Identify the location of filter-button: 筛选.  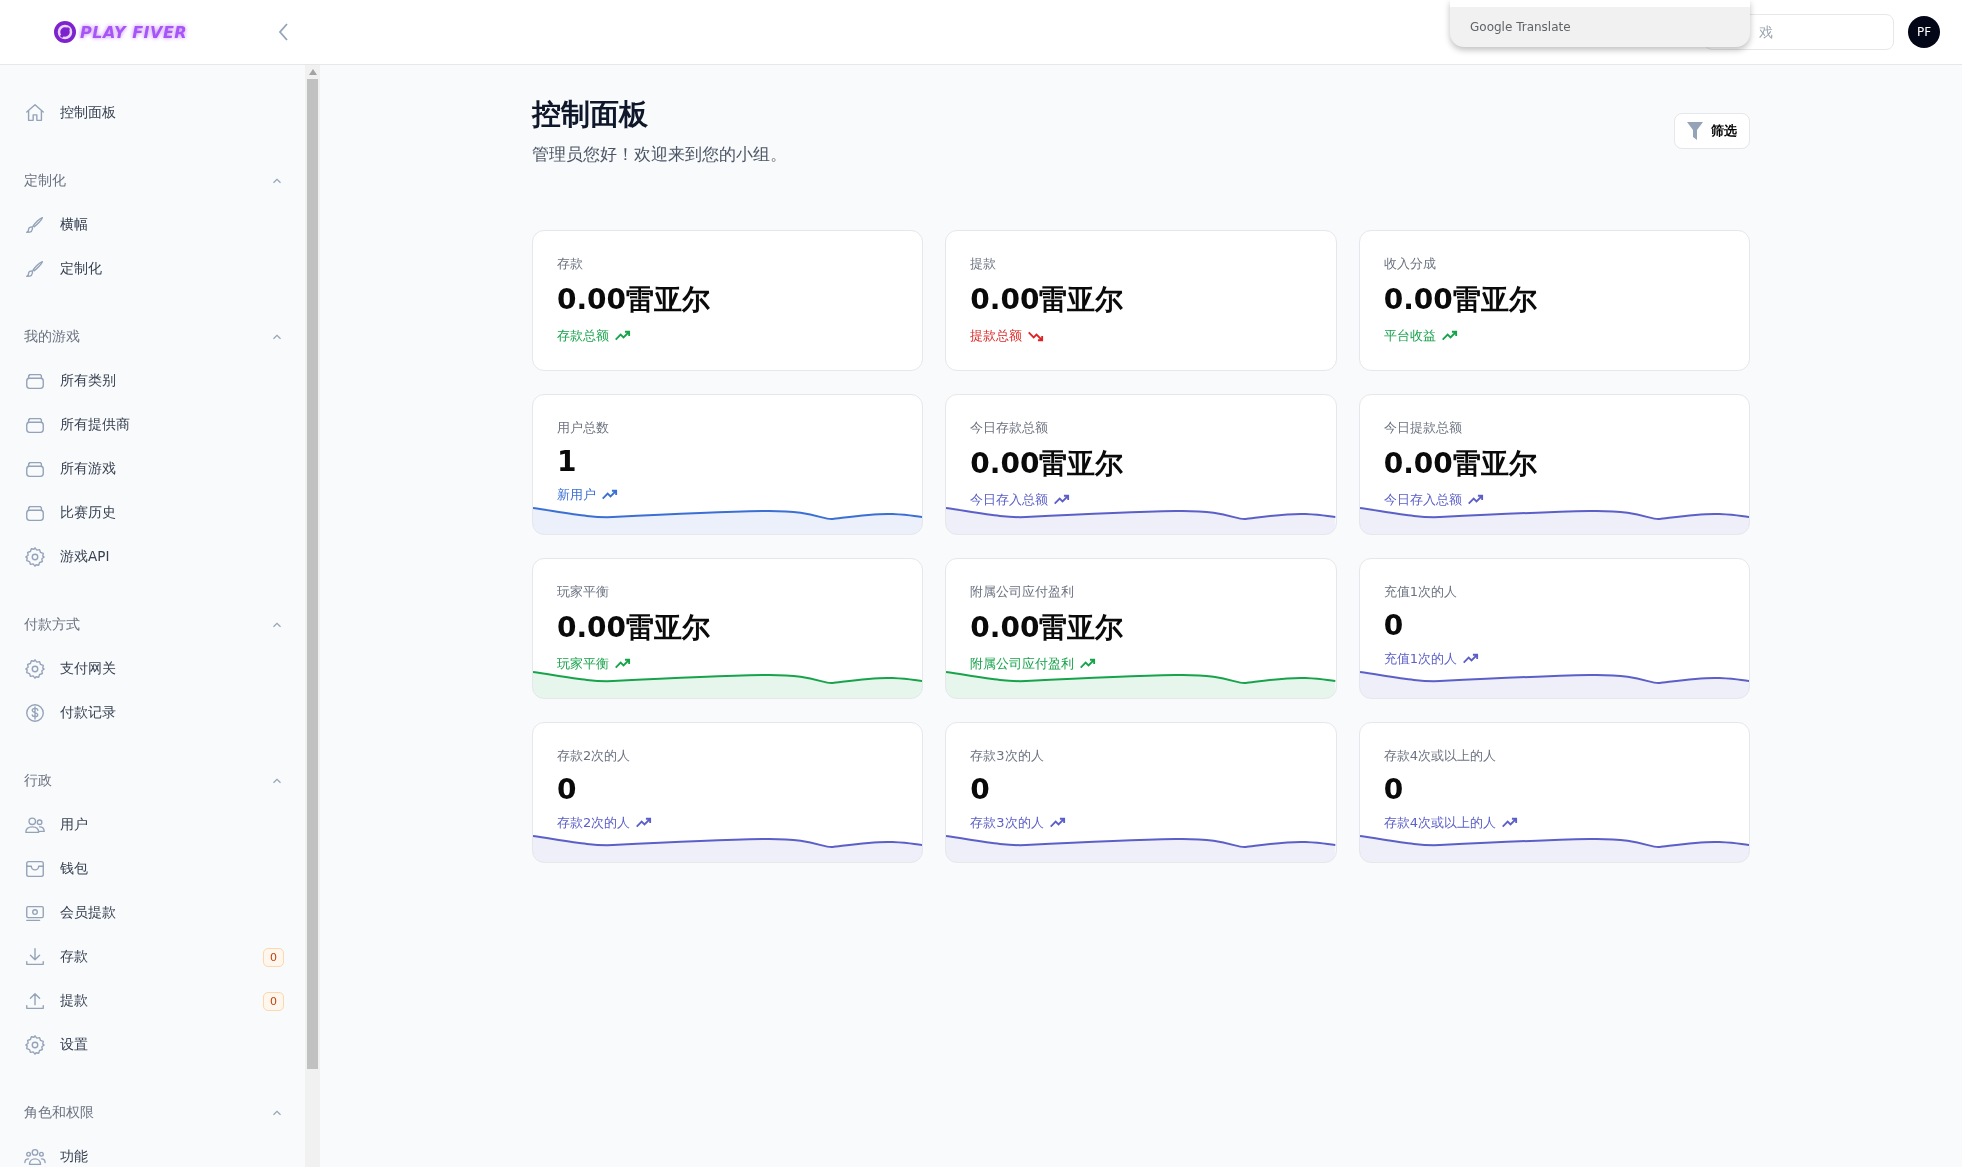
(1712, 131).